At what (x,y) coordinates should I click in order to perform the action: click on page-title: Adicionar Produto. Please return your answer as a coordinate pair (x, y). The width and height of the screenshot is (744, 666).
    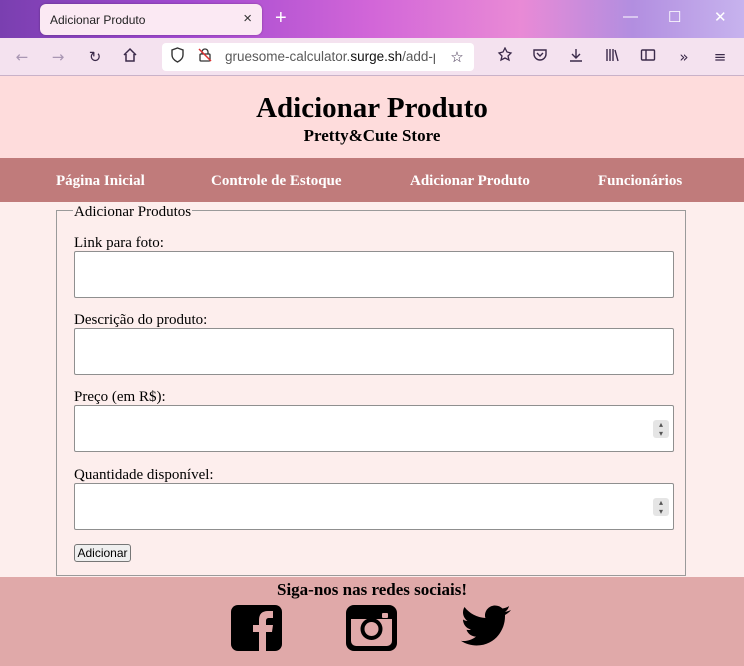
    Looking at the image, I should click on (372, 108).